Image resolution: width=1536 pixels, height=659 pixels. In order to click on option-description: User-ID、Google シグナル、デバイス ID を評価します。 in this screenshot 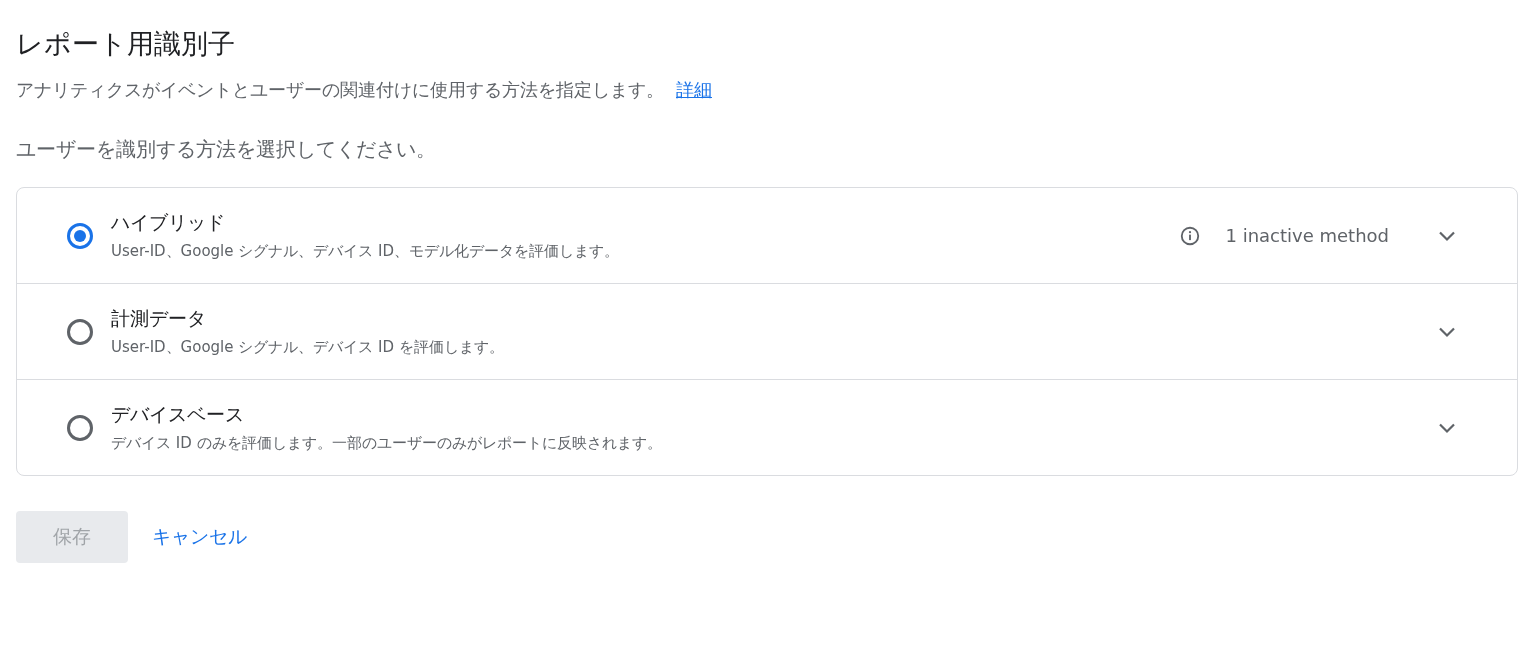, I will do `click(308, 347)`.